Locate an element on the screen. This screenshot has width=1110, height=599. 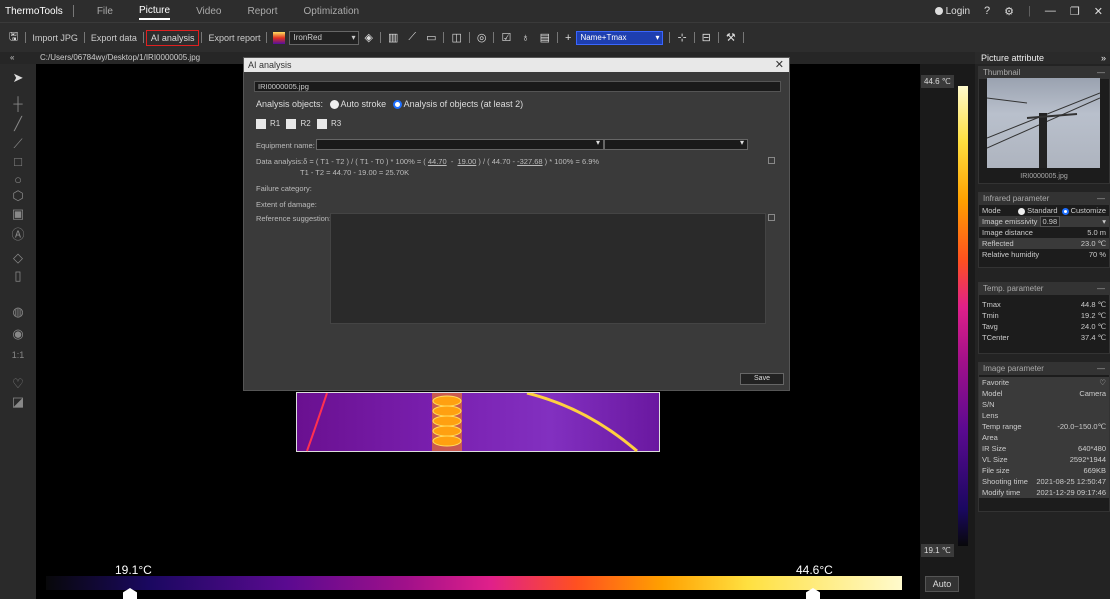
menu-picture: Picture is located at coordinates (154, 11).